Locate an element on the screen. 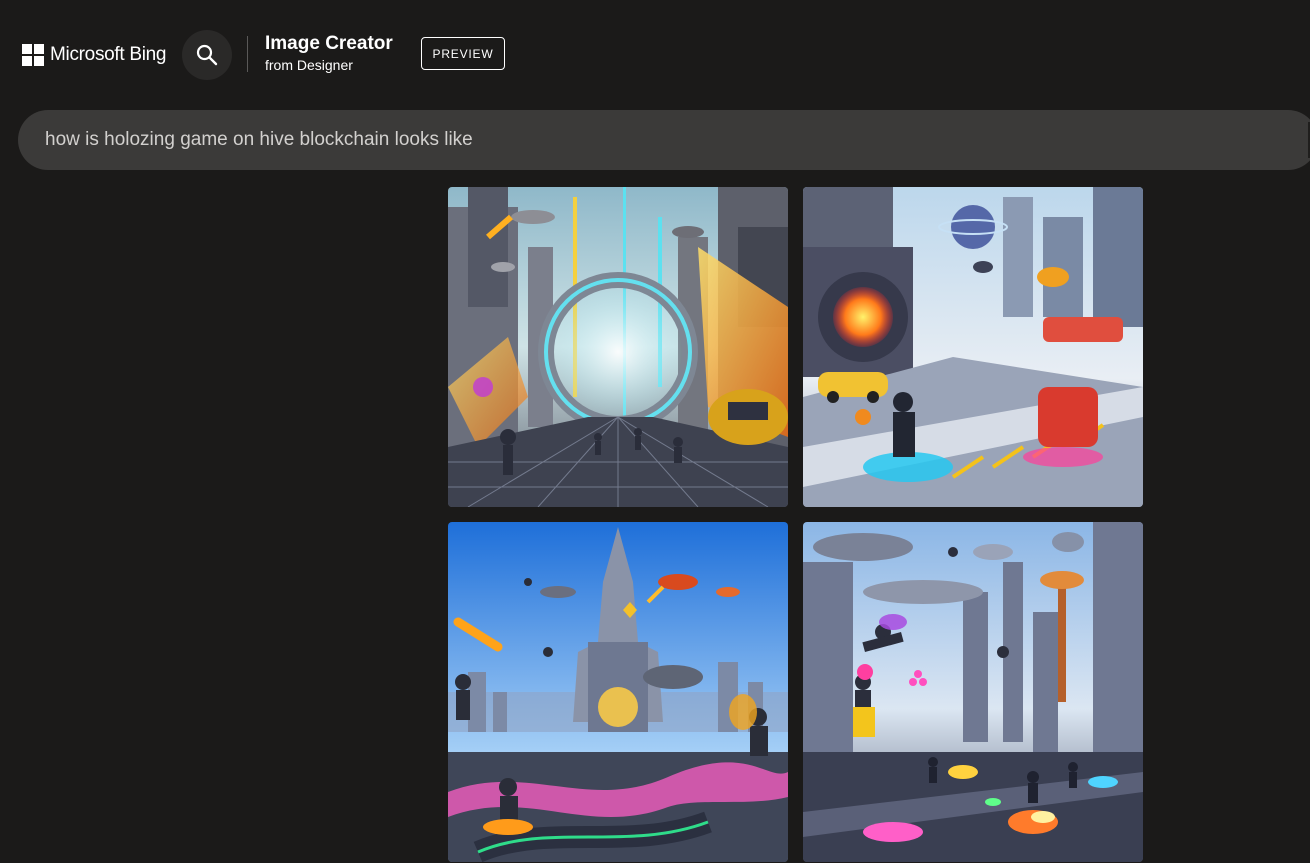 This screenshot has width=1310, height=863. microsoft-bing-logo: Microsoft Bing is located at coordinates (94, 55).